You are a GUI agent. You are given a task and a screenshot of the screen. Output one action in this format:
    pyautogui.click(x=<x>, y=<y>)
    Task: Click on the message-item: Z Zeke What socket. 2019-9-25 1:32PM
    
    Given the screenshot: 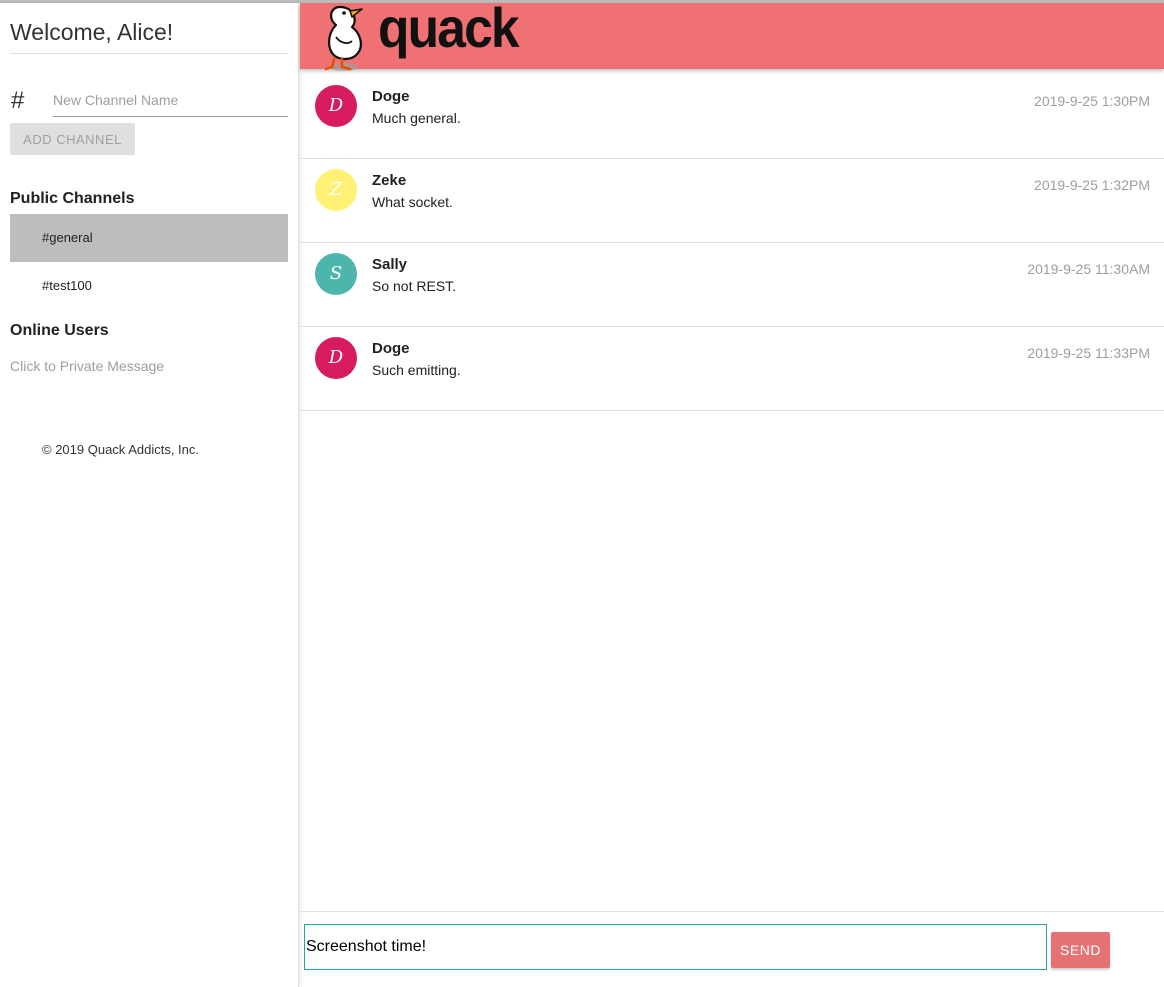 What is the action you would take?
    pyautogui.click(x=732, y=201)
    